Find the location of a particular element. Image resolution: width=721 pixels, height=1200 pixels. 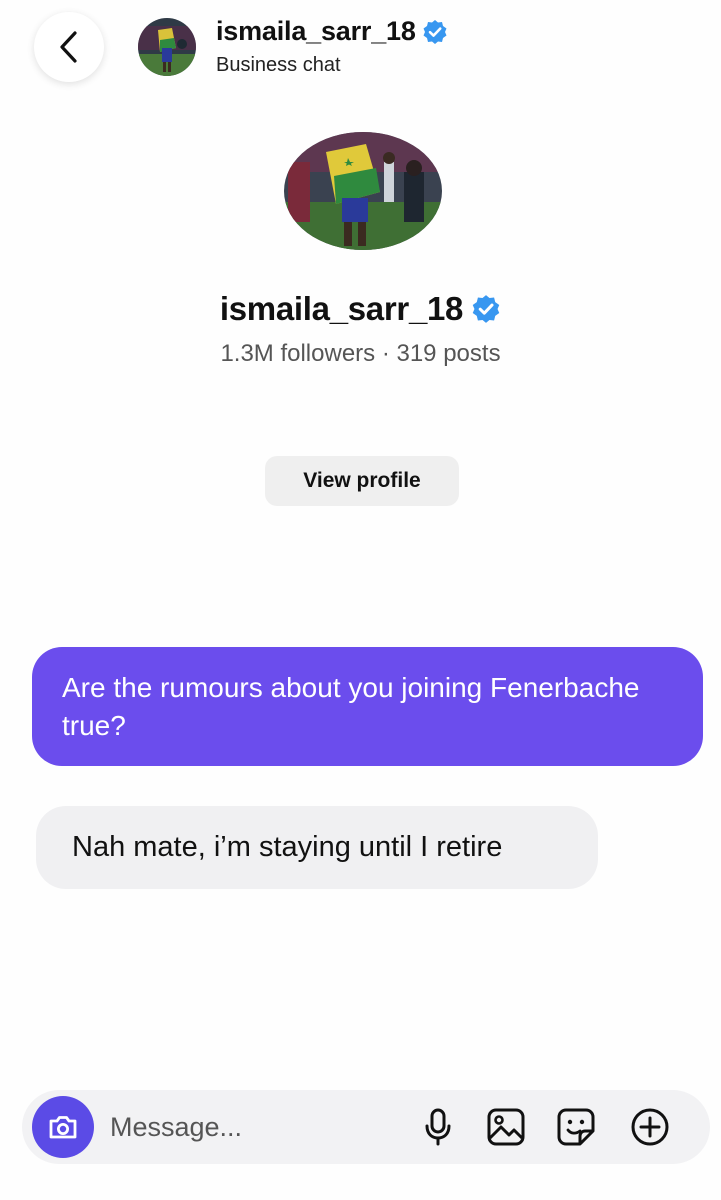

microphone-button is located at coordinates (438, 1127).